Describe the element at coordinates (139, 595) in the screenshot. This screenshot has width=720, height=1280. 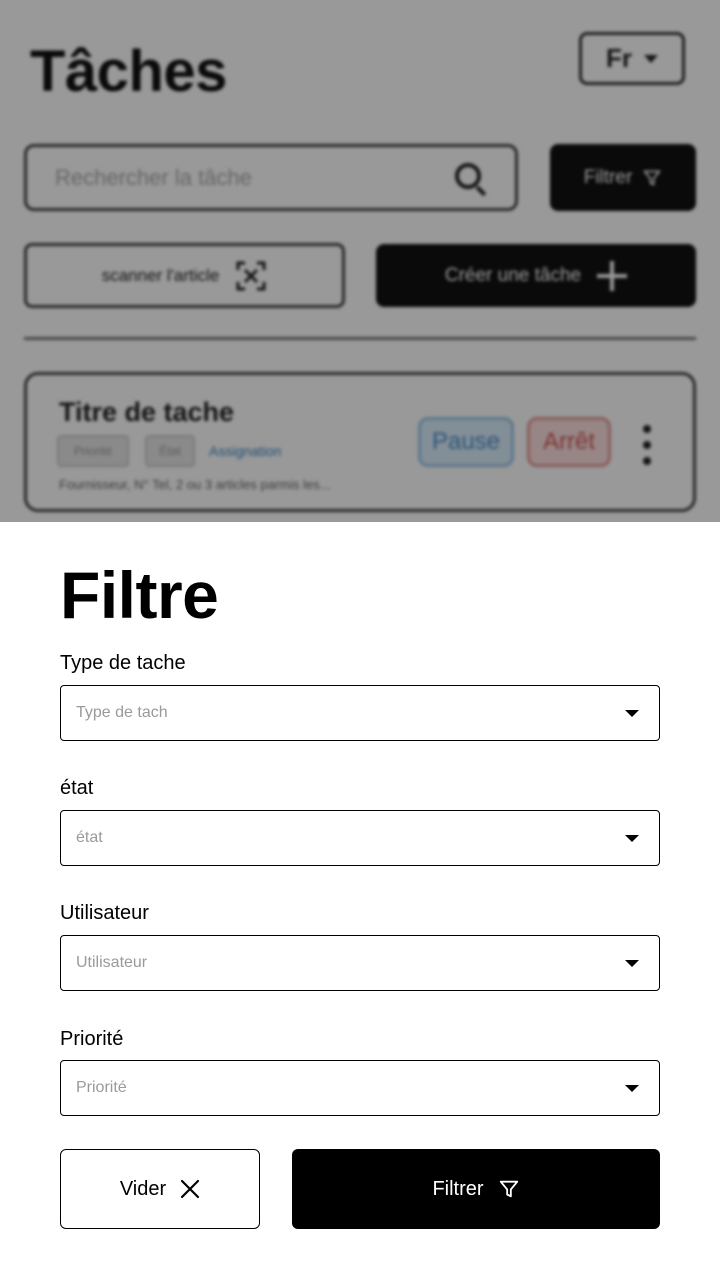
I see `sheet-title: Filtre` at that location.